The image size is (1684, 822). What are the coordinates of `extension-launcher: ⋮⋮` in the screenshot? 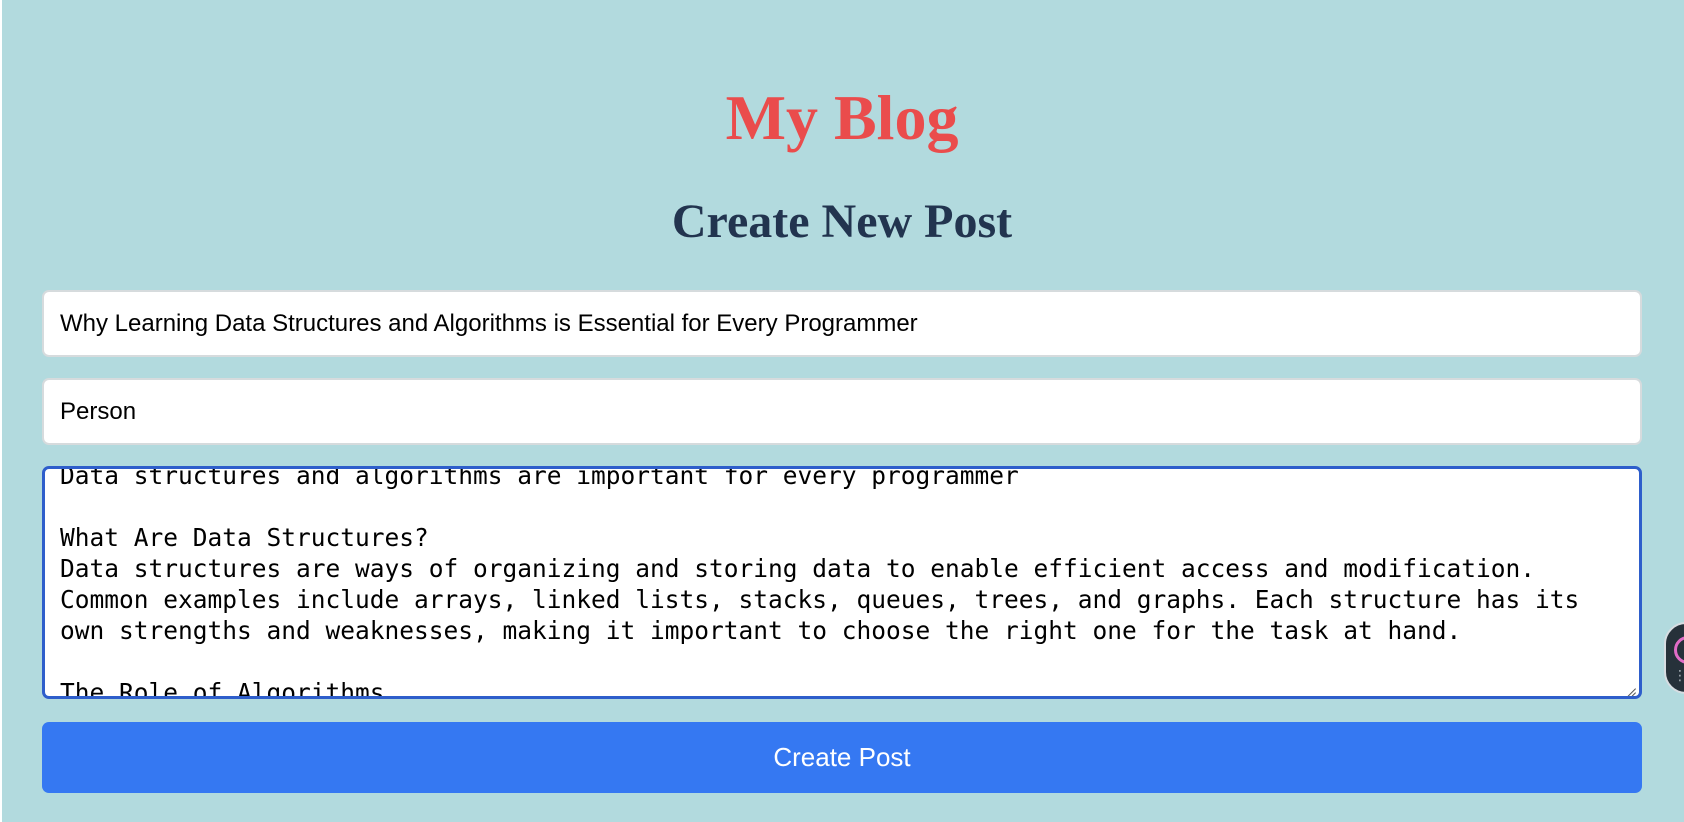 It's located at (1674, 658).